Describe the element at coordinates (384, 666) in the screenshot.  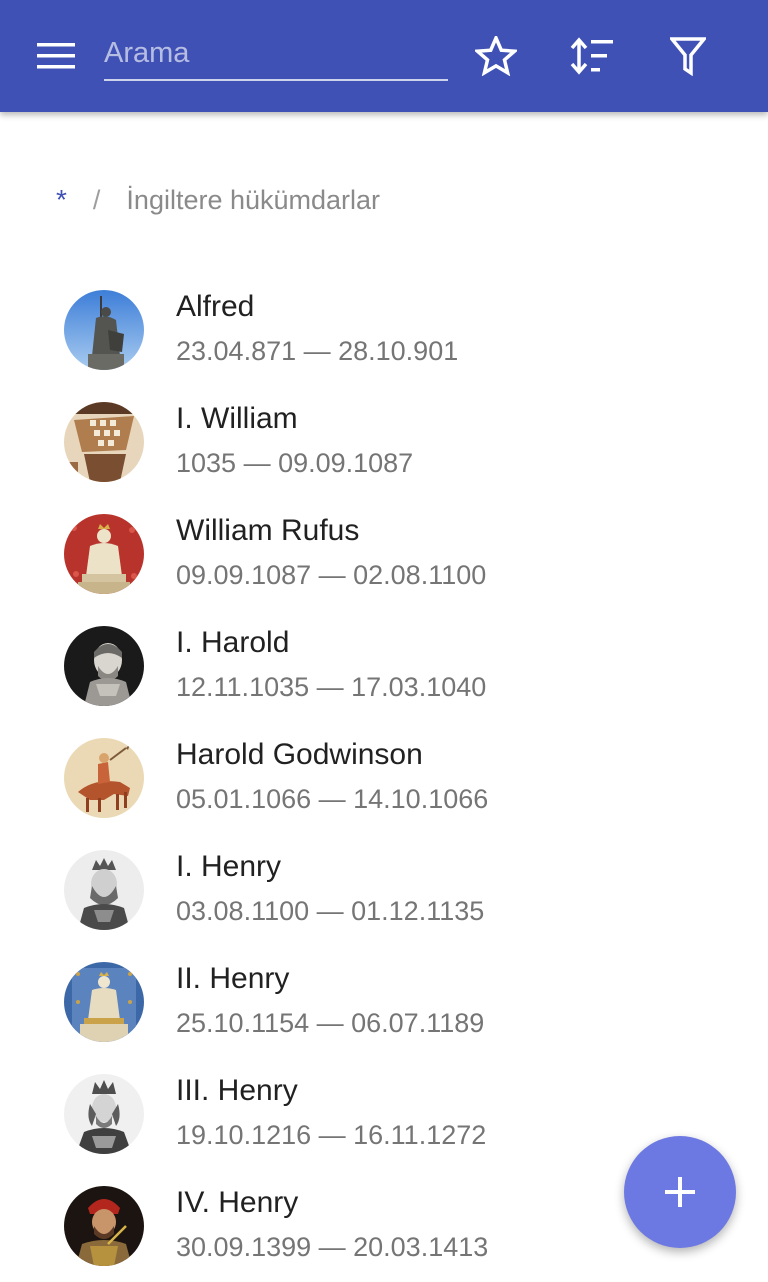
I see `ruler-row-harold-i: I. Harold 12.11.1035 — 17.03.1040` at that location.